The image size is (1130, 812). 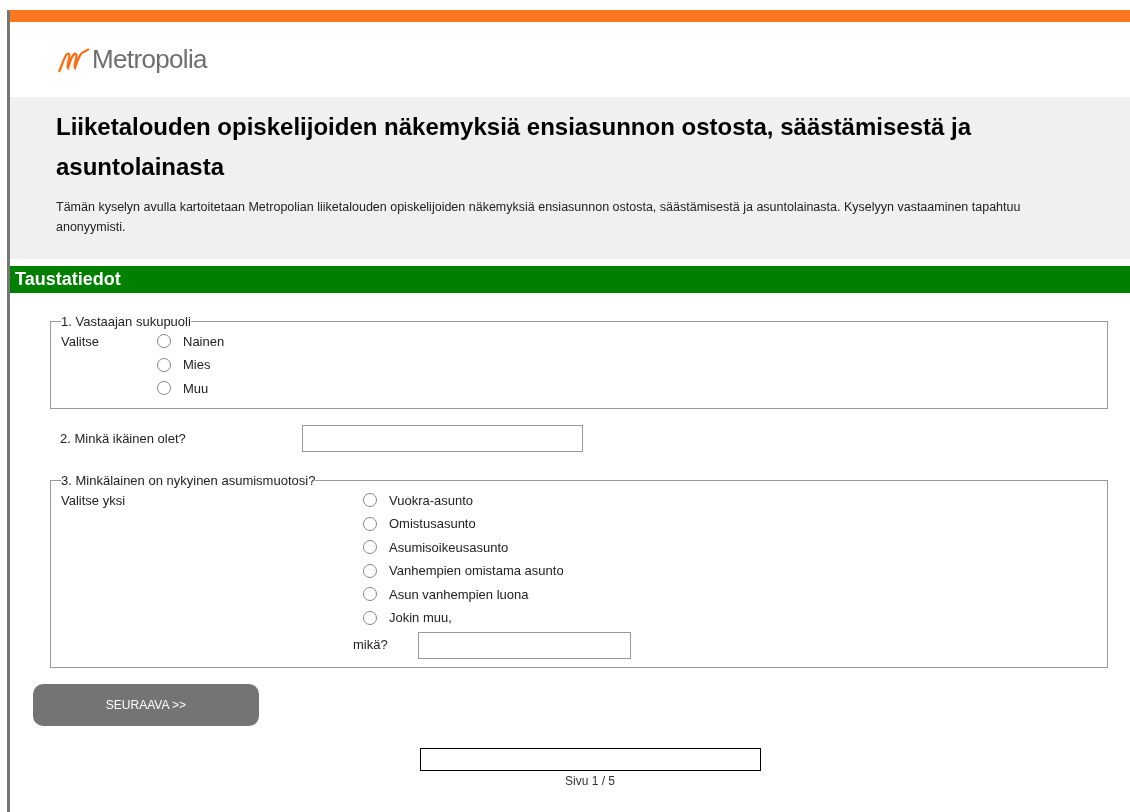 I want to click on option-label: Asumisoikeusasunto, so click(x=449, y=547).